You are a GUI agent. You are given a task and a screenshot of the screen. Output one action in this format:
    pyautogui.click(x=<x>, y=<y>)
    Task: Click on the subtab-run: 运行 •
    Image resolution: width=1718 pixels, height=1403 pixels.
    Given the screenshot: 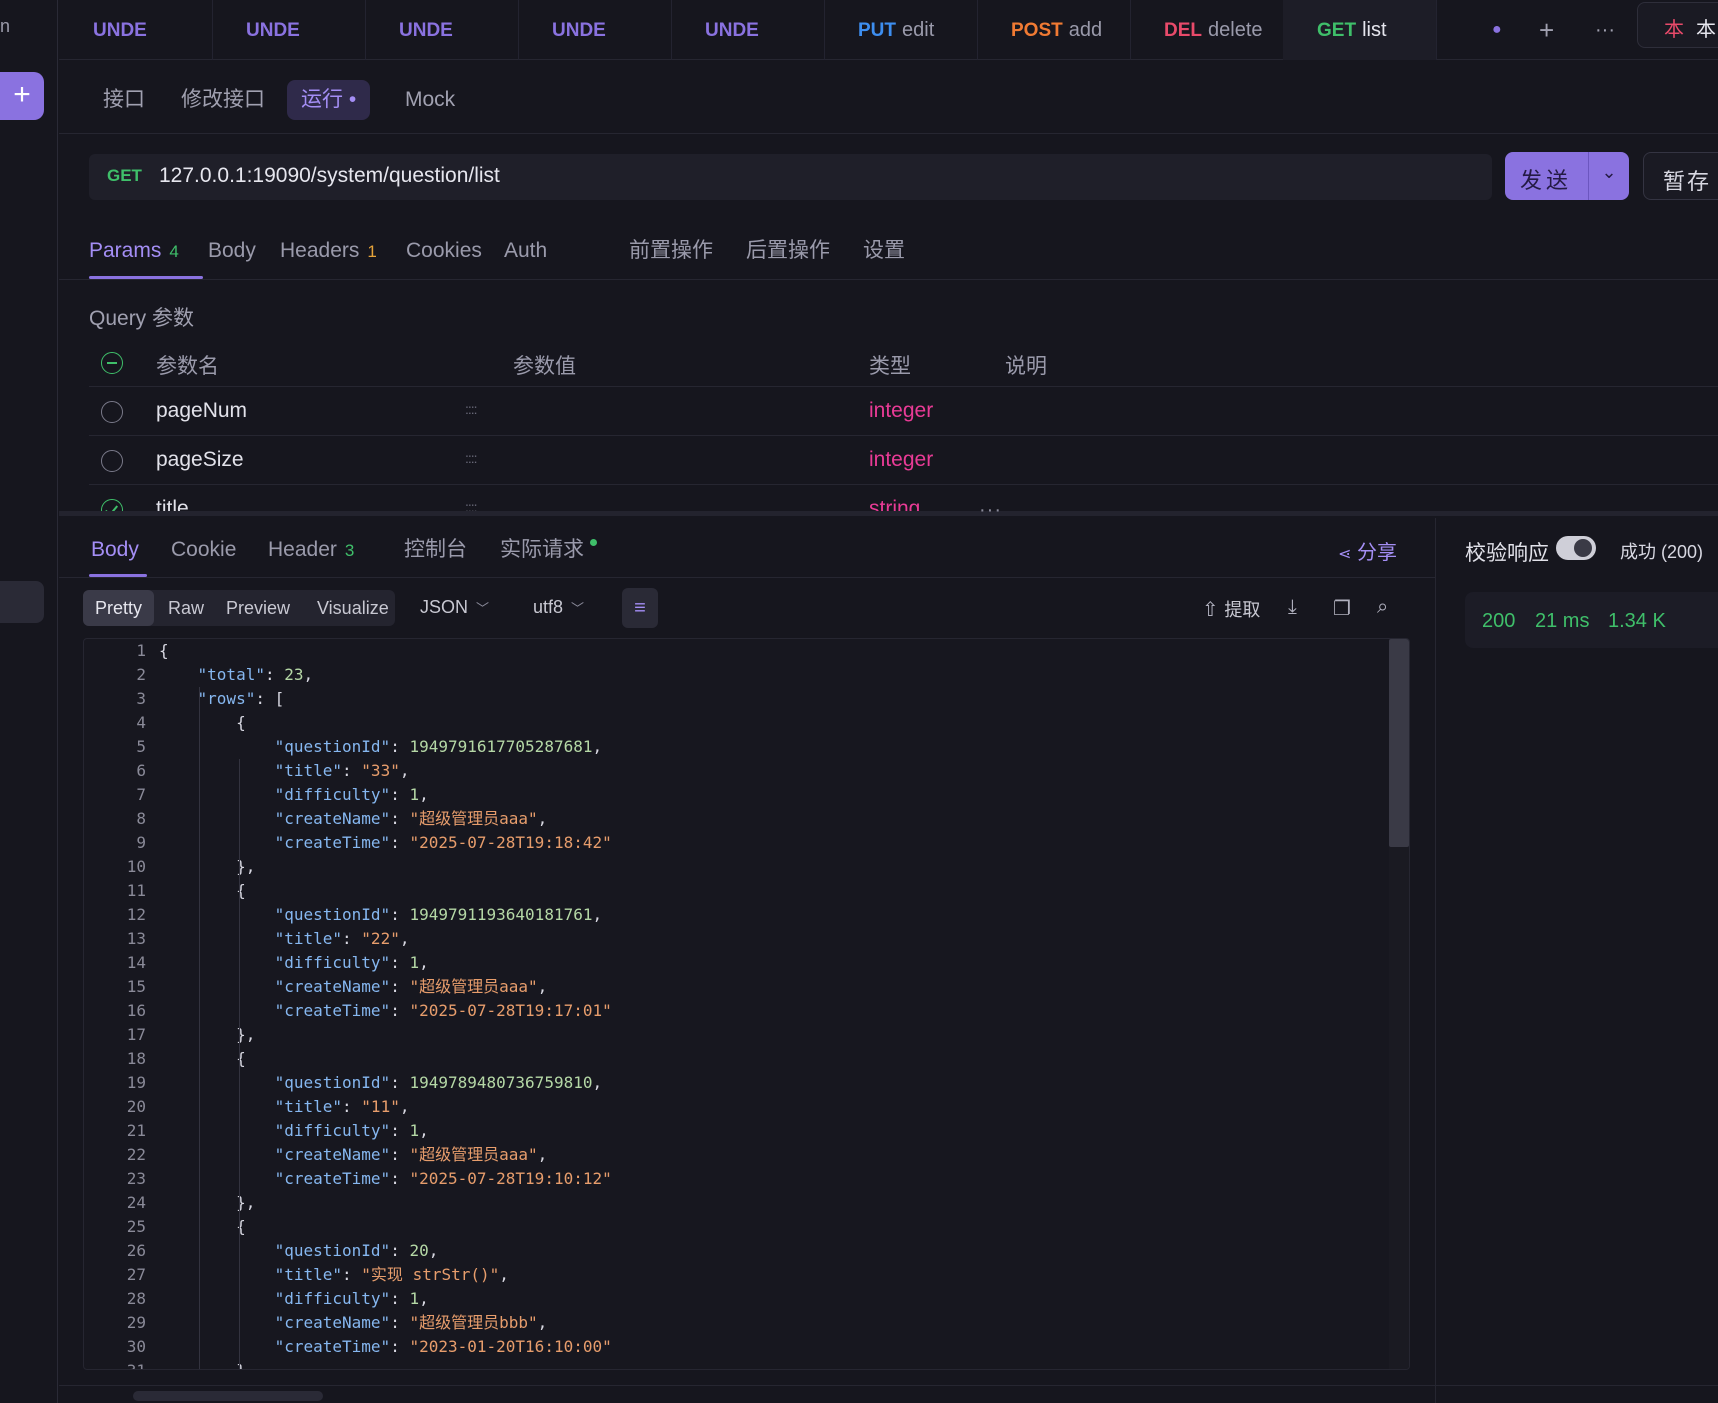 What is the action you would take?
    pyautogui.click(x=329, y=100)
    